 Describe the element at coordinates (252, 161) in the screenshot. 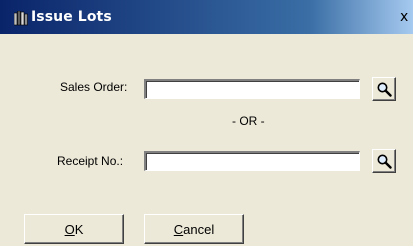

I see `receipt-number-input` at that location.